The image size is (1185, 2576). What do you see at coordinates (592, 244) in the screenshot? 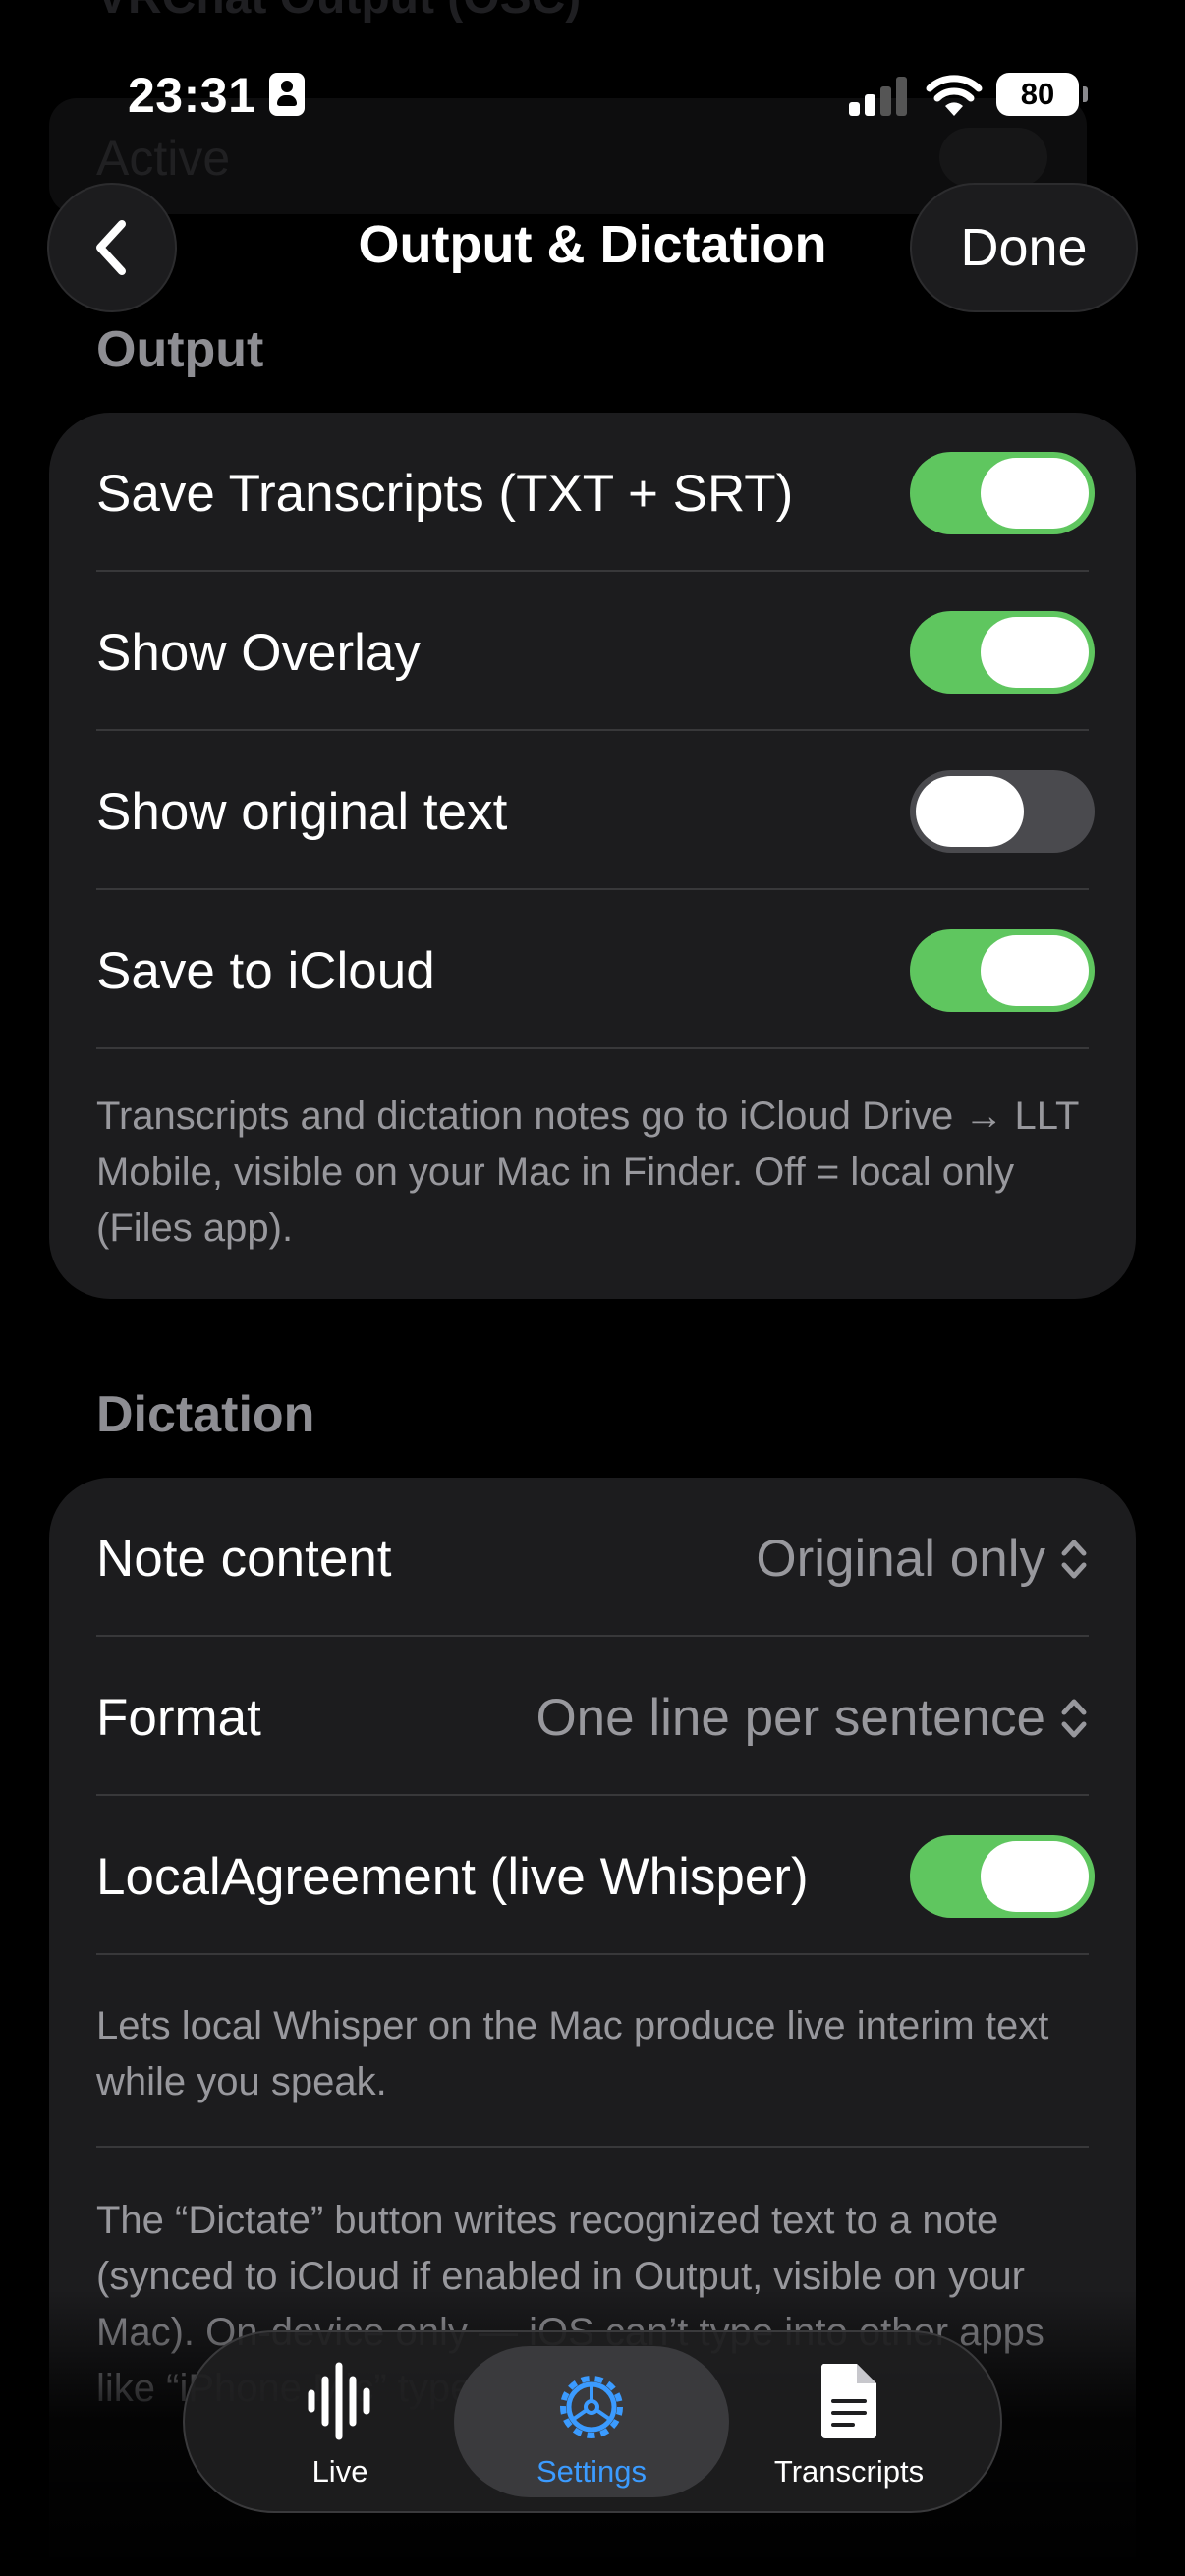
I see `page-title: Output & Dictation` at bounding box center [592, 244].